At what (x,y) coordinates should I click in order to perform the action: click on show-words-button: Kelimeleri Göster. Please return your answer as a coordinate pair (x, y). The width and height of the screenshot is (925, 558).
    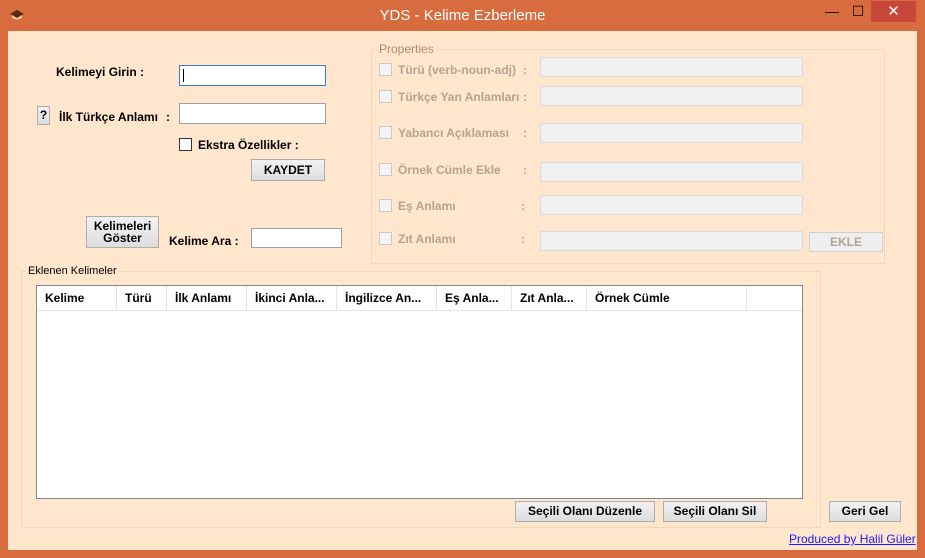
    Looking at the image, I should click on (122, 232).